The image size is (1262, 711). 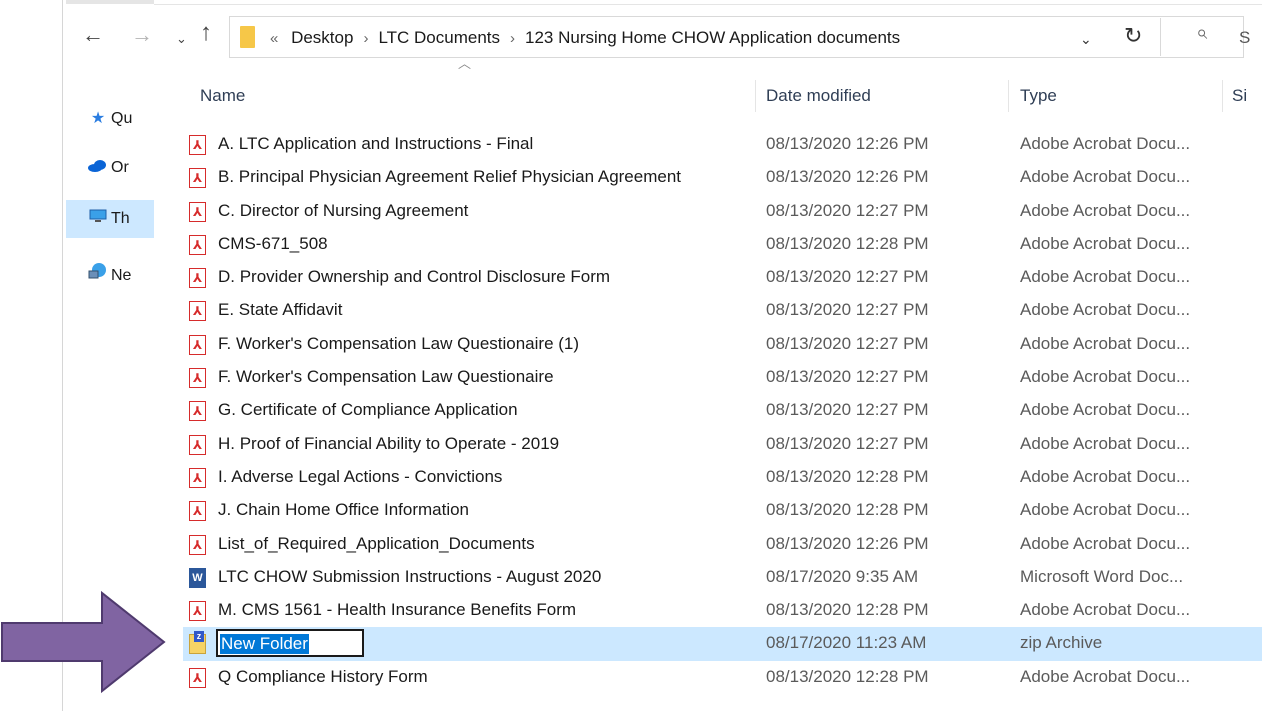 I want to click on nav-quick-access: ★ Qu, so click(x=124, y=118).